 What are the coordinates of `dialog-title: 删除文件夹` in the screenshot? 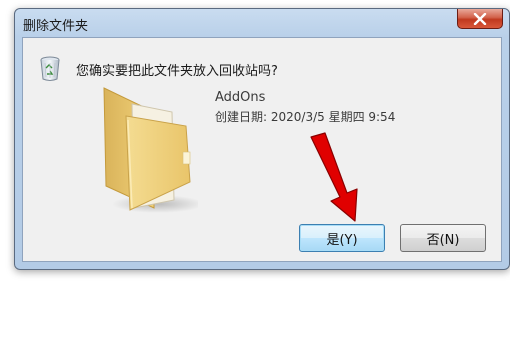 It's located at (56, 26).